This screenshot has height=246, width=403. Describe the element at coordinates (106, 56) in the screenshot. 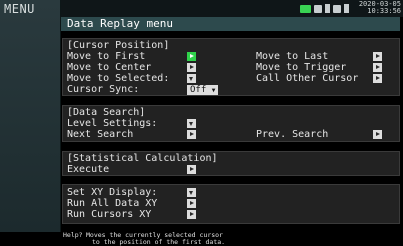

I see `move-first-label: Move to First` at that location.